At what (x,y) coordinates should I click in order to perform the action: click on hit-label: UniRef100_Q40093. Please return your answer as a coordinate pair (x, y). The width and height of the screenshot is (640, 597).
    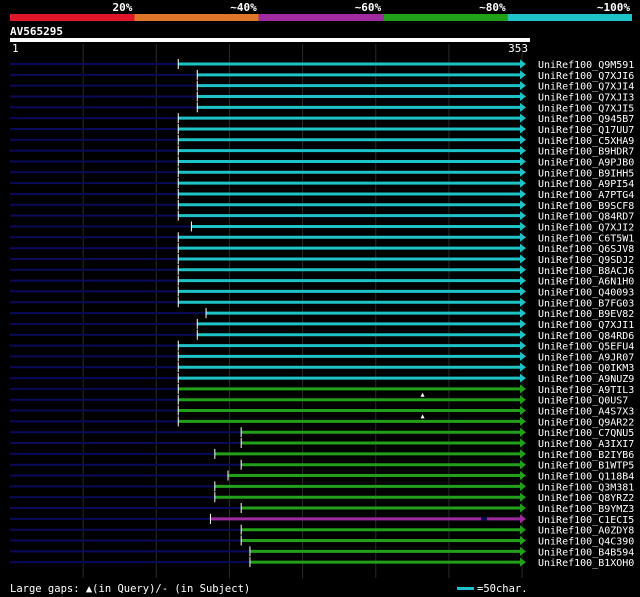
    Looking at the image, I should click on (586, 292).